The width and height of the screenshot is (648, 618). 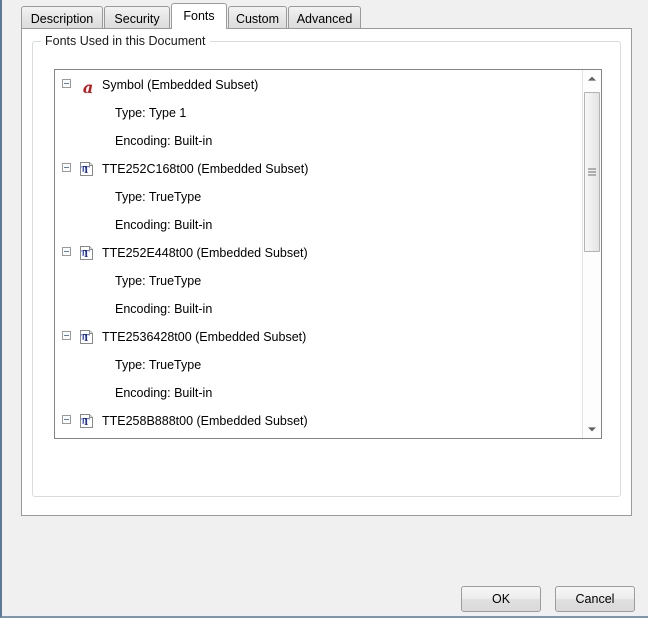 What do you see at coordinates (125, 41) in the screenshot?
I see `fonts-group-box-label: Fonts Used in this Document` at bounding box center [125, 41].